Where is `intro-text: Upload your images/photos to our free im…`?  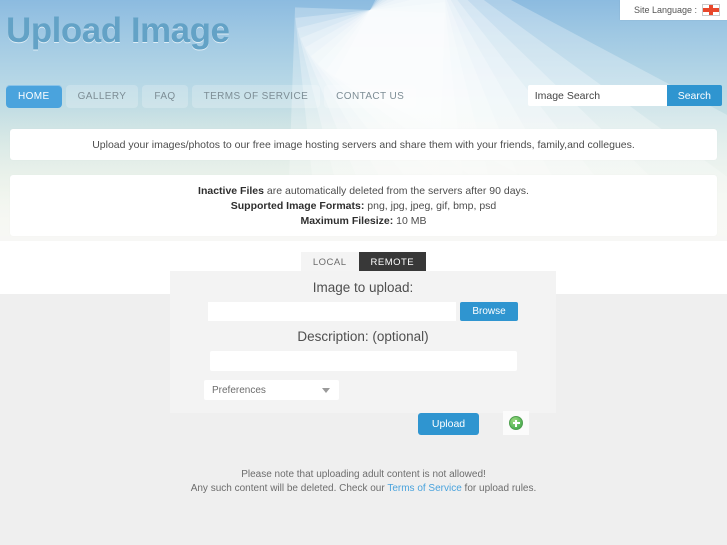 intro-text: Upload your images/photos to our free im… is located at coordinates (363, 144).